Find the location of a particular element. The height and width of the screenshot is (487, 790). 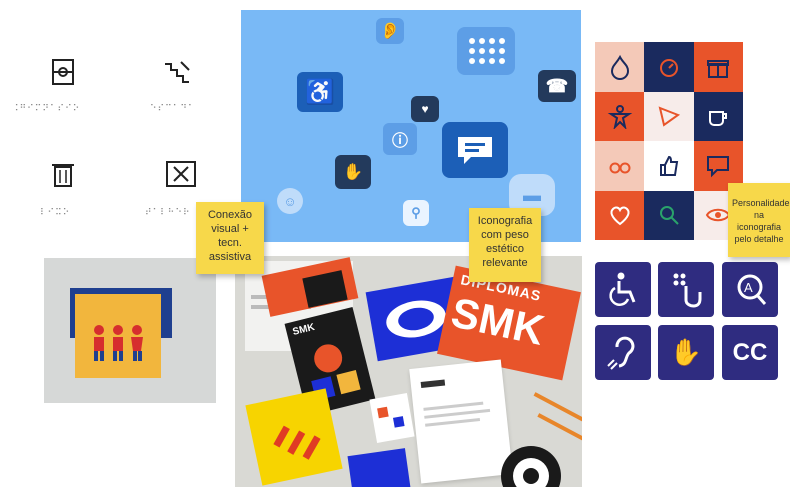

personality-icon-grid is located at coordinates (669, 141).